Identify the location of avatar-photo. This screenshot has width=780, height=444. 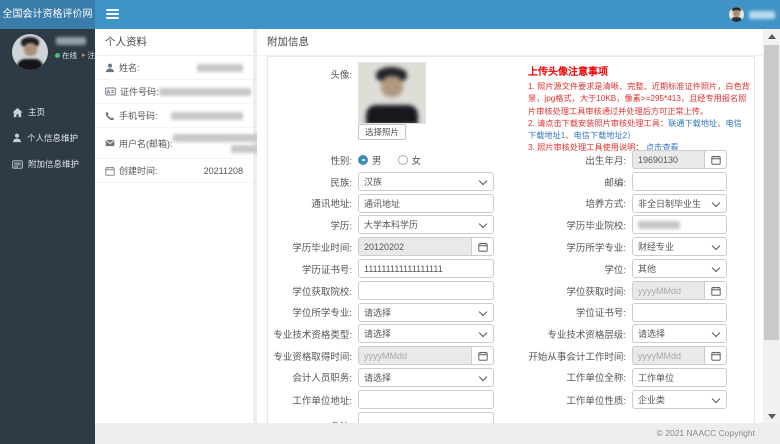
(392, 93).